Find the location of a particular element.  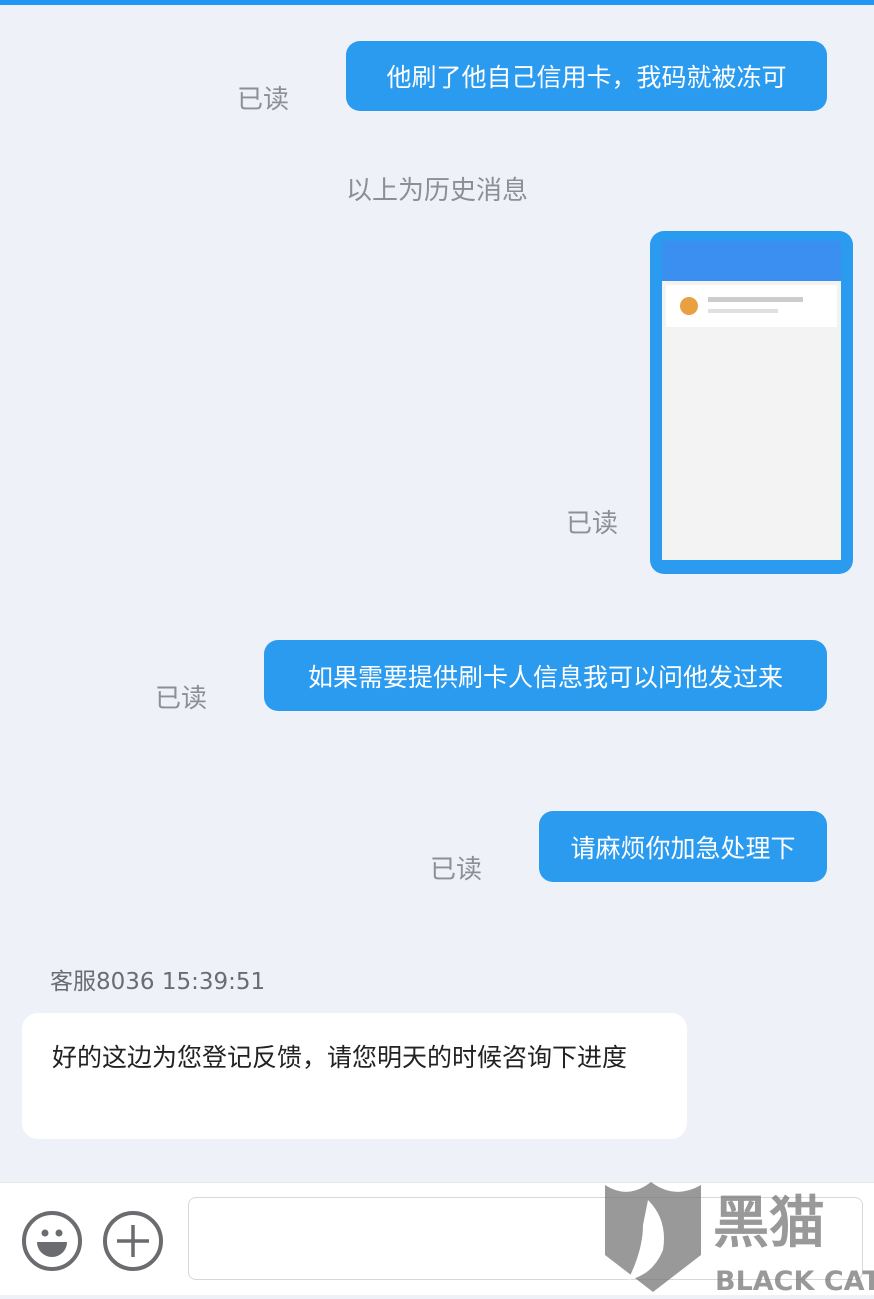

svg-text: 黑猫 is located at coordinates (769, 1223).